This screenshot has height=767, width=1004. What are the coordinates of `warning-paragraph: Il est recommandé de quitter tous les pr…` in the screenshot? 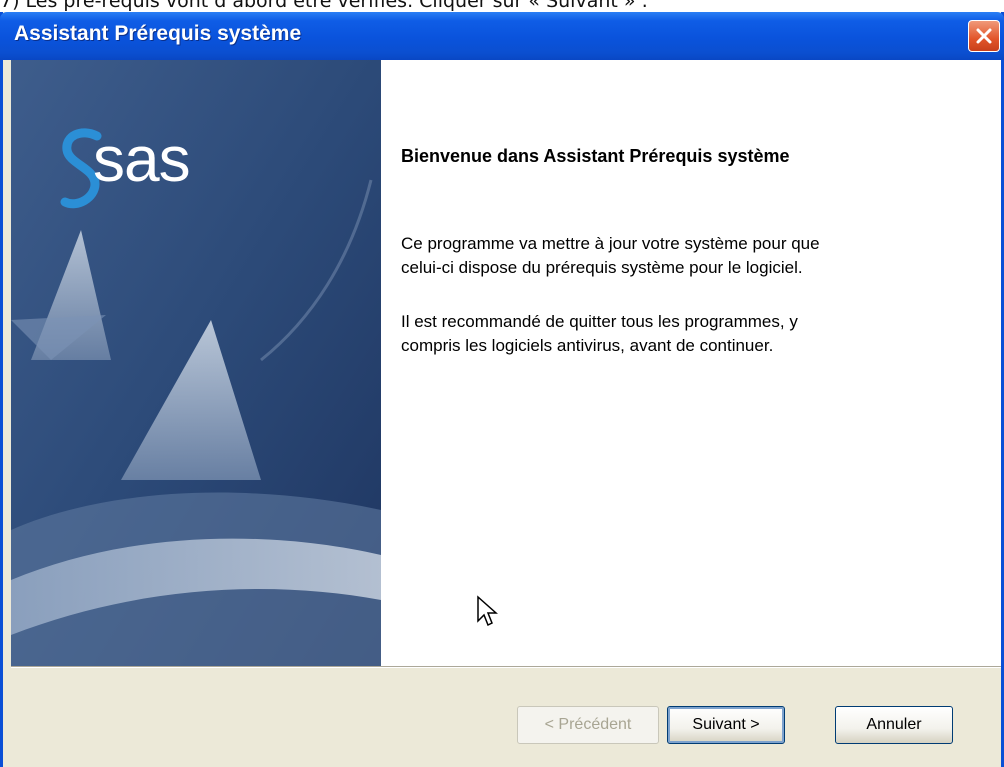 It's located at (681, 334).